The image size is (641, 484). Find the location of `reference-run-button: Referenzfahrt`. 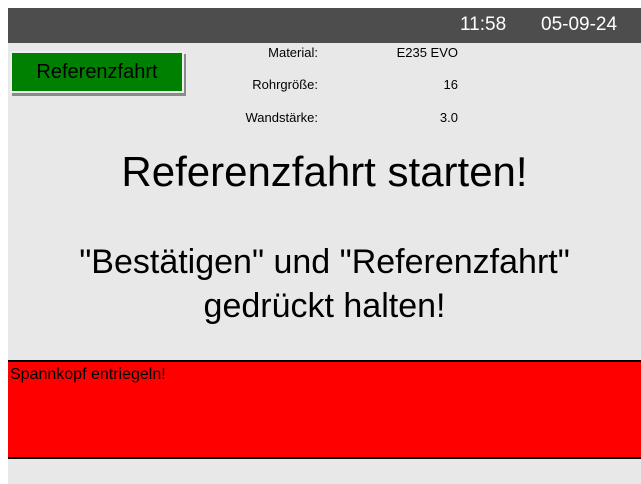

reference-run-button: Referenzfahrt is located at coordinates (97, 72).